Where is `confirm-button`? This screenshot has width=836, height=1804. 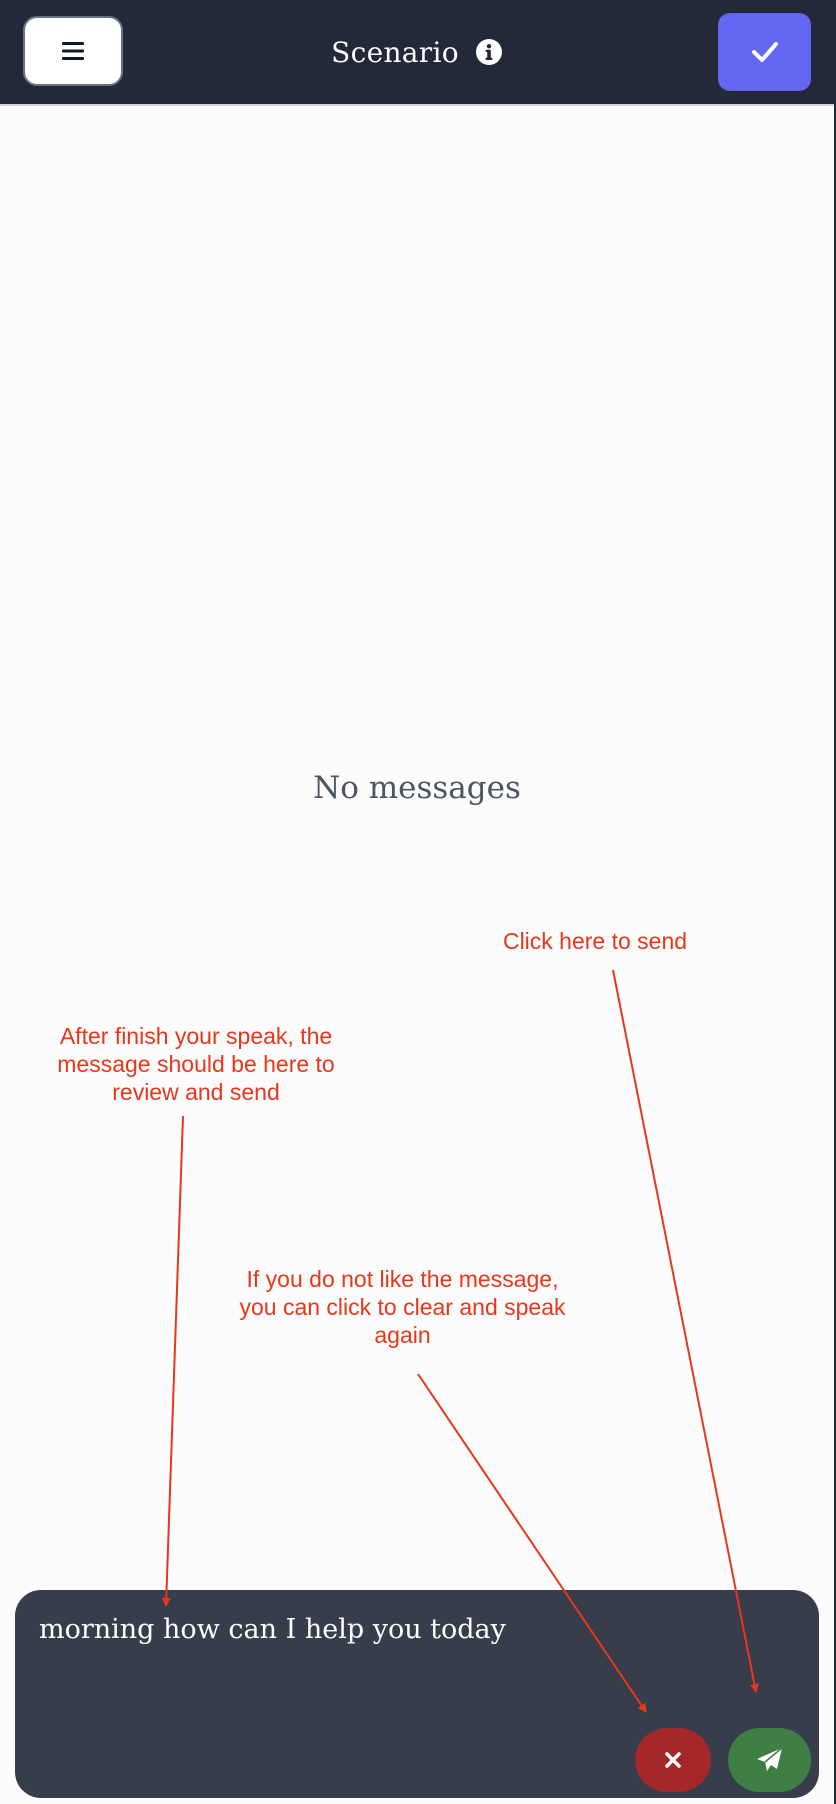 confirm-button is located at coordinates (764, 52).